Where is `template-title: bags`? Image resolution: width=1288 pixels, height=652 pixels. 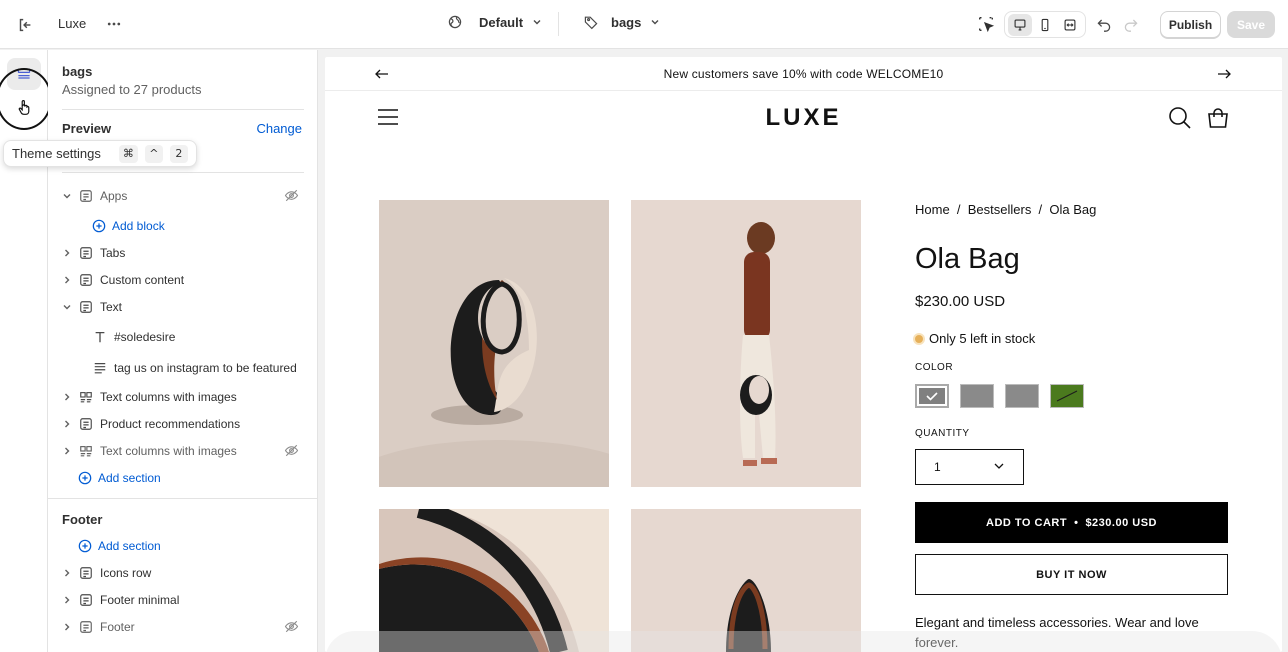 template-title: bags is located at coordinates (77, 71).